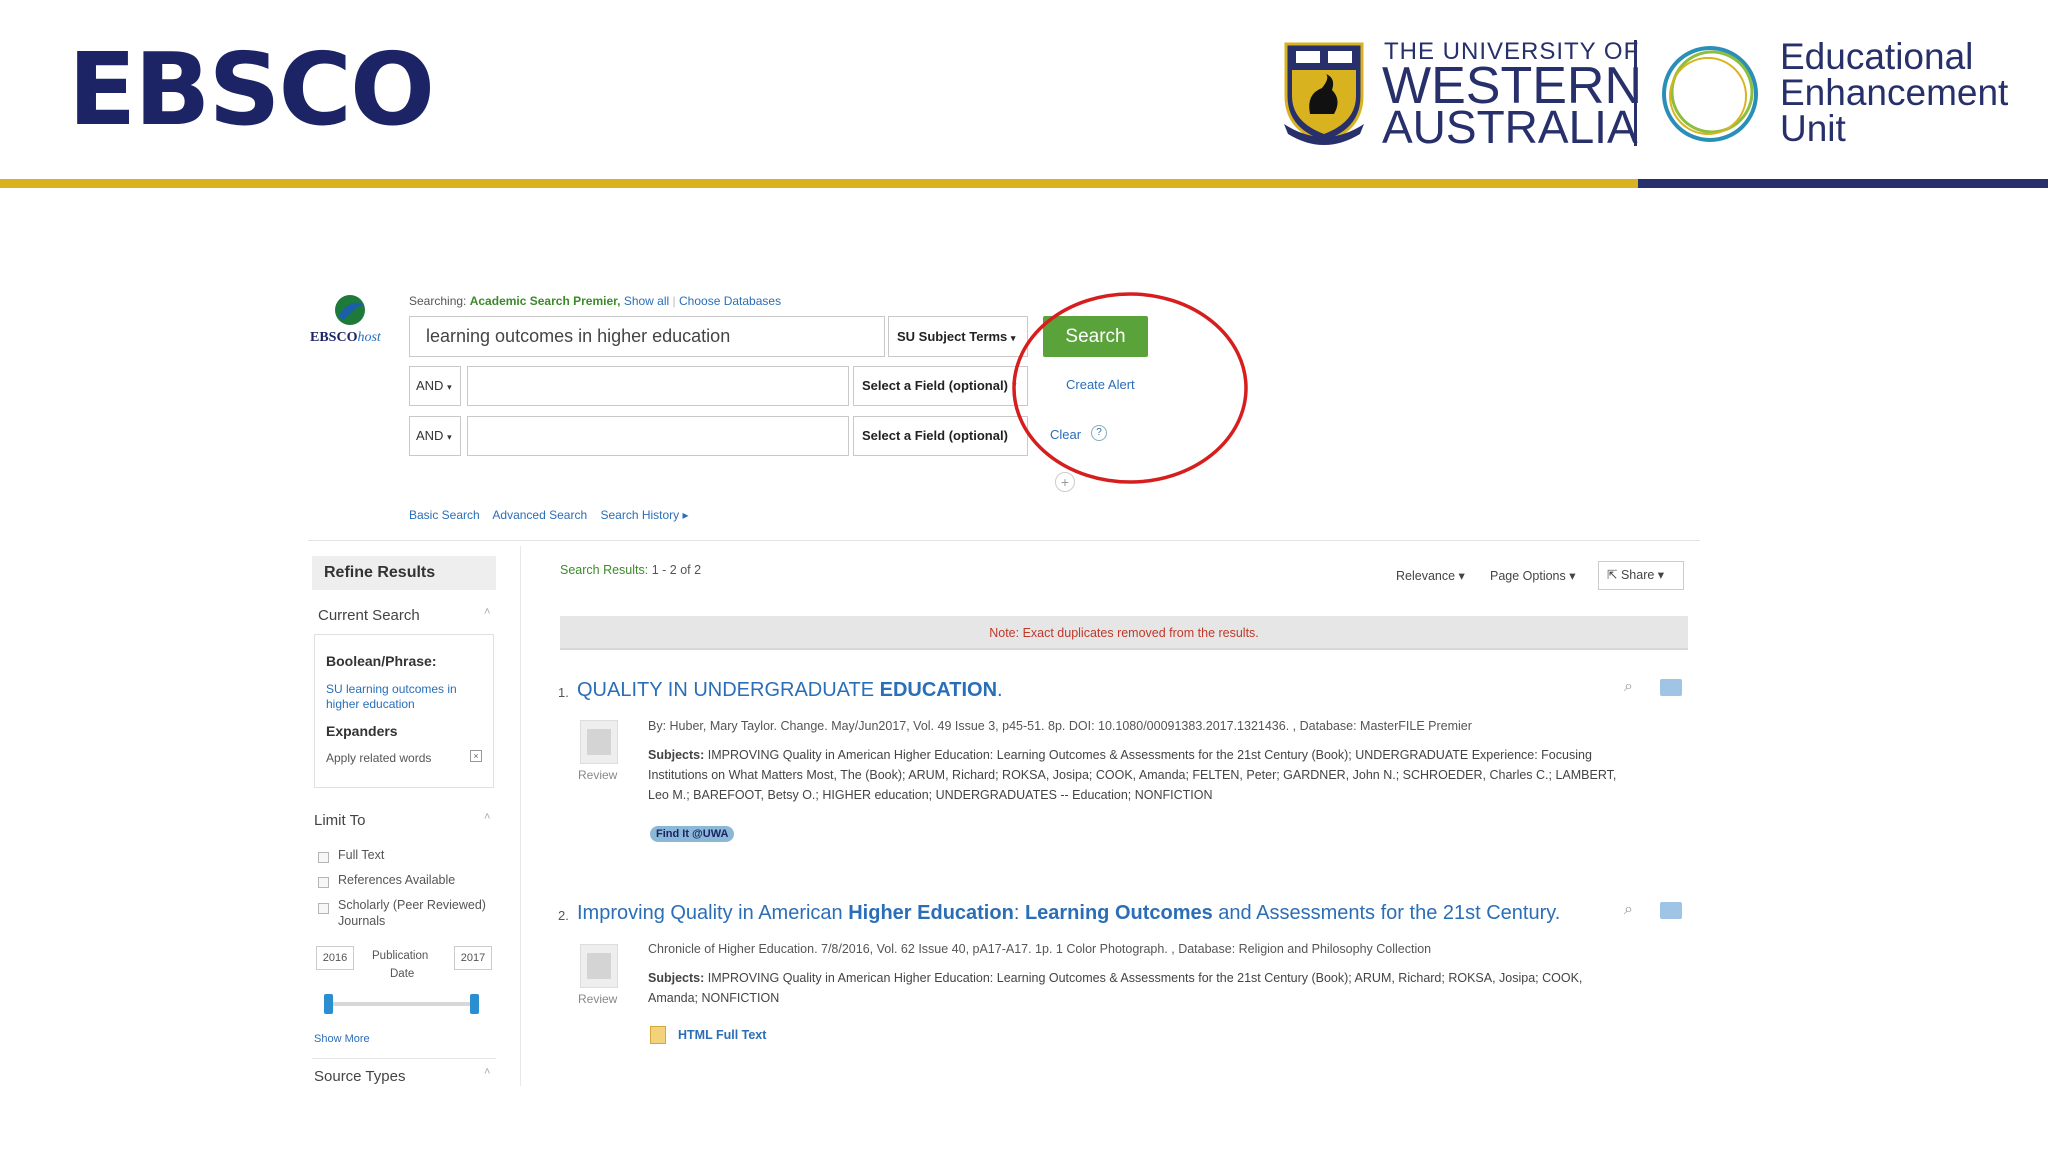 This screenshot has height=1152, width=2048. Describe the element at coordinates (563, 692) in the screenshot. I see `result-number: 1.` at that location.